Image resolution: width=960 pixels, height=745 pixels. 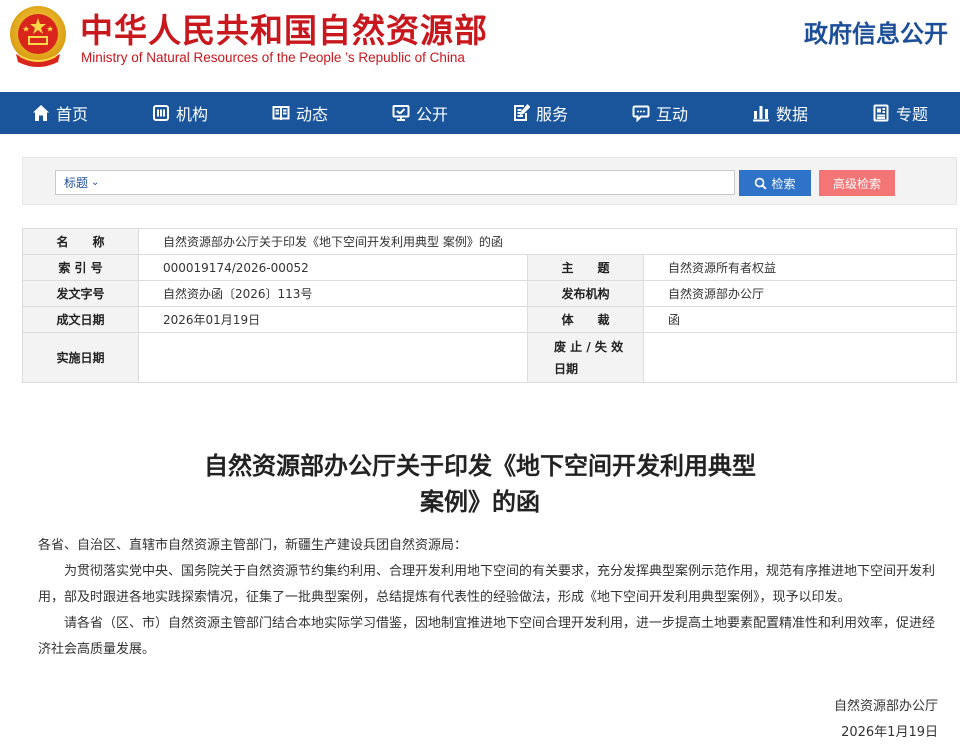 What do you see at coordinates (585, 293) in the screenshot?
I see `meta-label-issuer: 发布机构` at bounding box center [585, 293].